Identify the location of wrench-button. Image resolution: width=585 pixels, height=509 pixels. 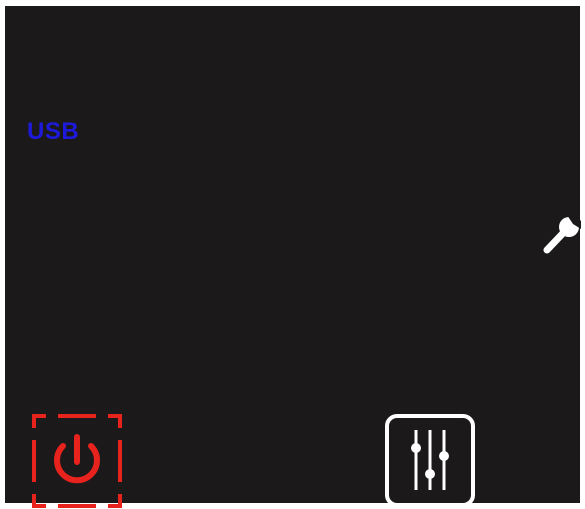
(562, 234).